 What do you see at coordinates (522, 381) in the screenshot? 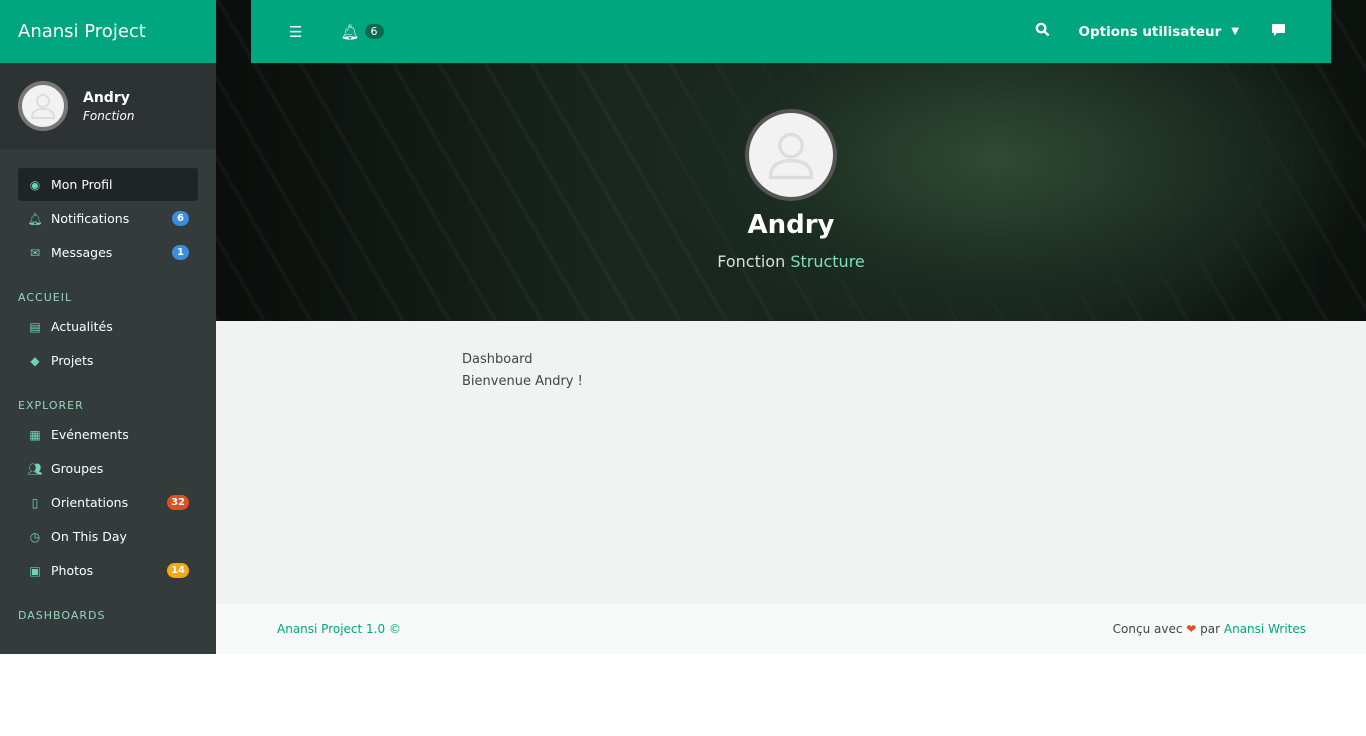
I see `welcome-text: Bienvenue Andry !` at bounding box center [522, 381].